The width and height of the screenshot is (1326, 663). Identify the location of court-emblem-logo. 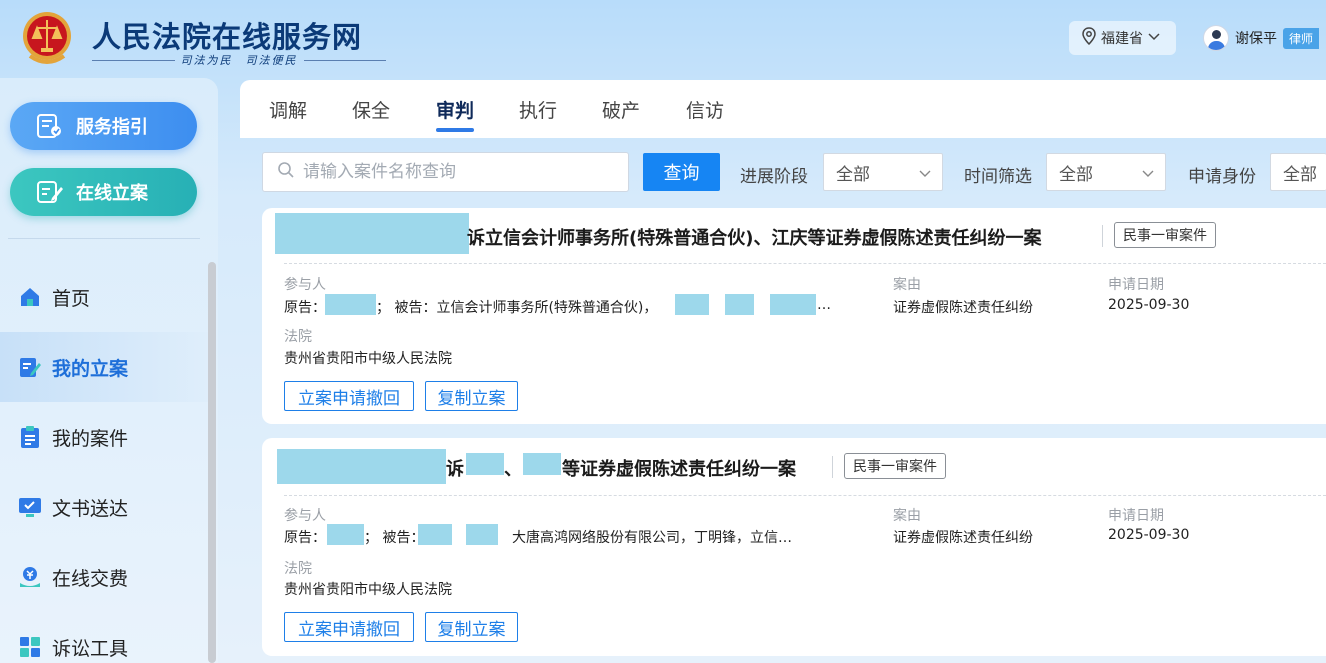
(47, 38).